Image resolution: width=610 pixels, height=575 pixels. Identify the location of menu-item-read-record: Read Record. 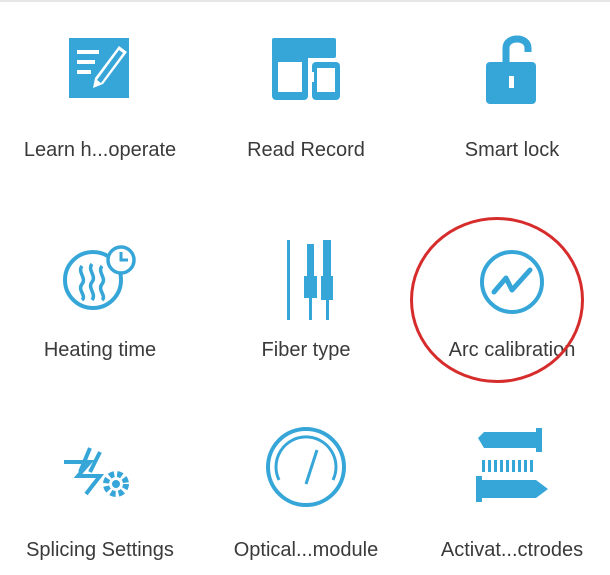
(306, 92).